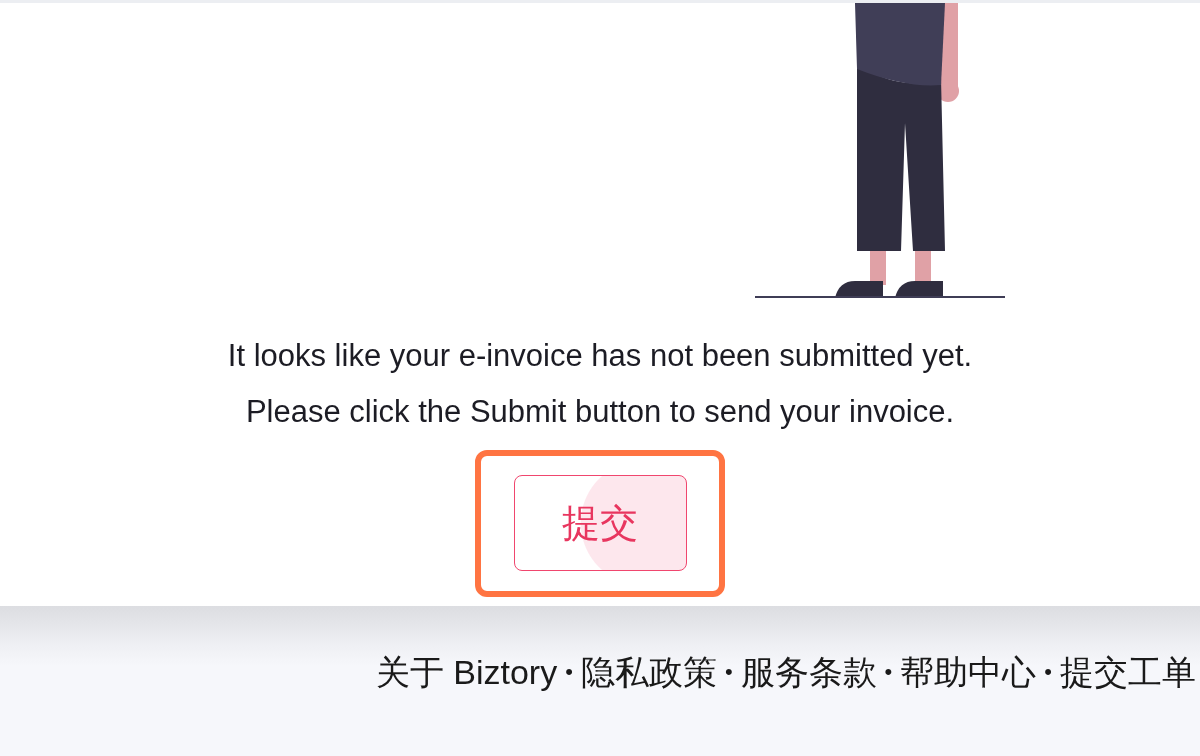 The image size is (1200, 756). Describe the element at coordinates (600, 412) in the screenshot. I see `message-text: Please click the Submit button to send your invoice.` at that location.